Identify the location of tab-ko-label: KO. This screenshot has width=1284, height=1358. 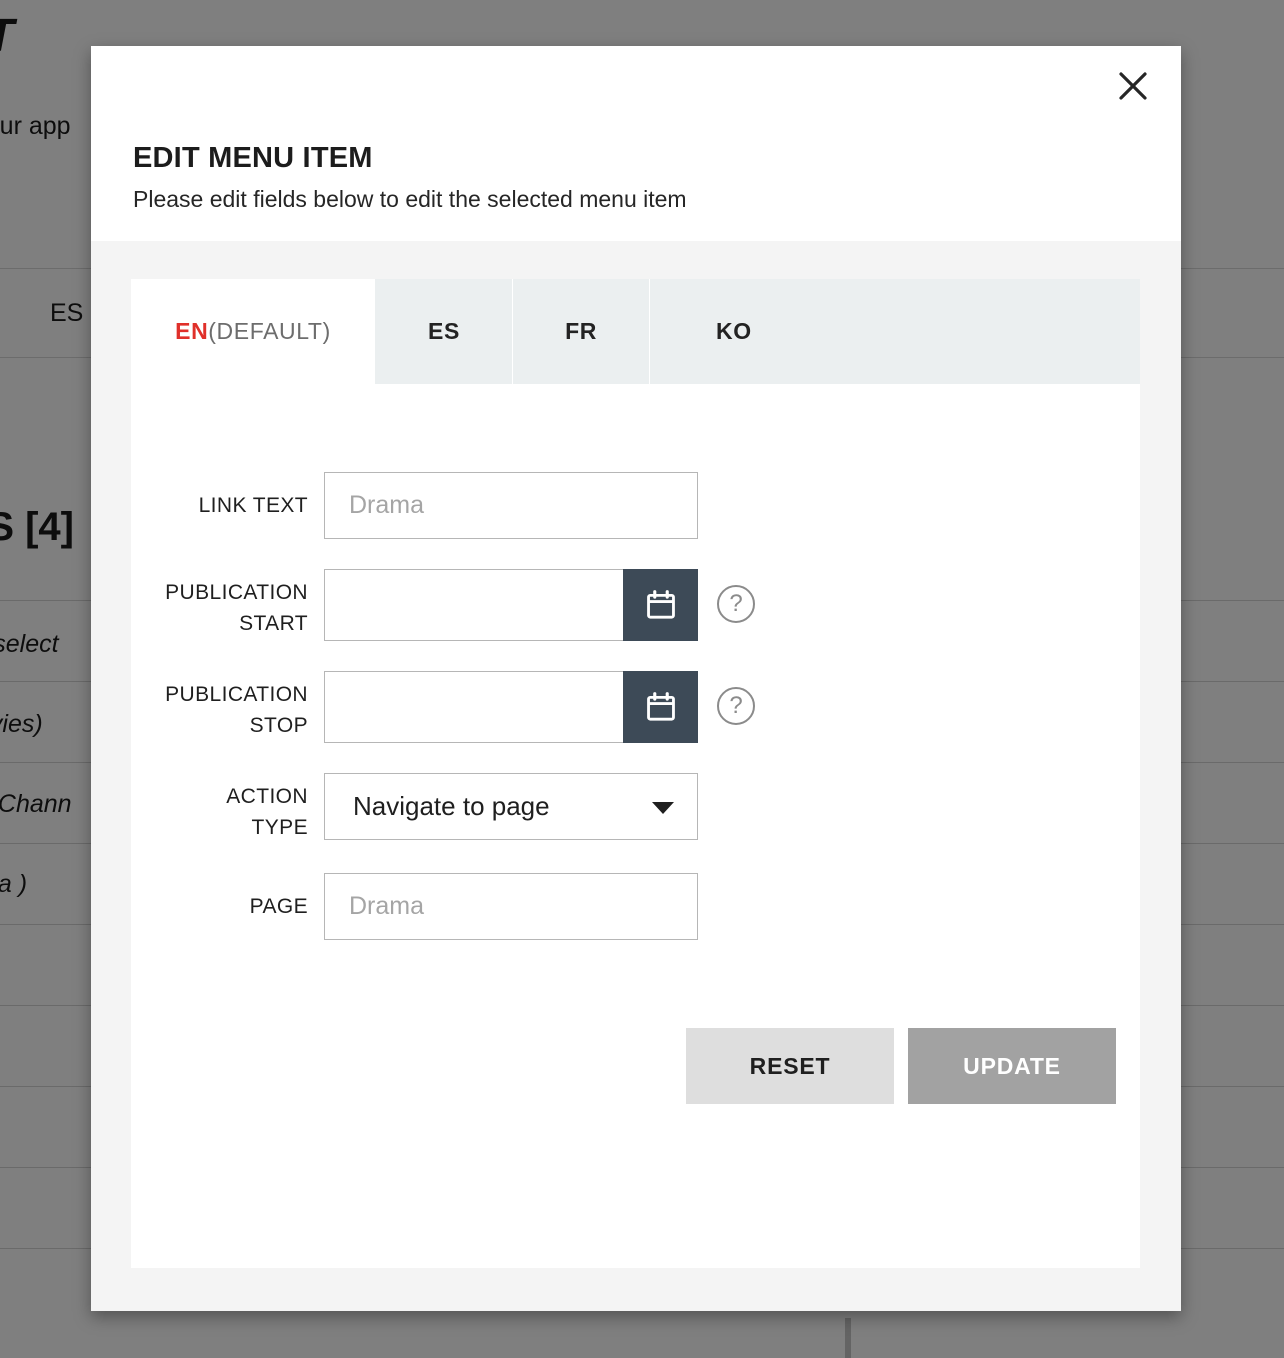
(734, 331).